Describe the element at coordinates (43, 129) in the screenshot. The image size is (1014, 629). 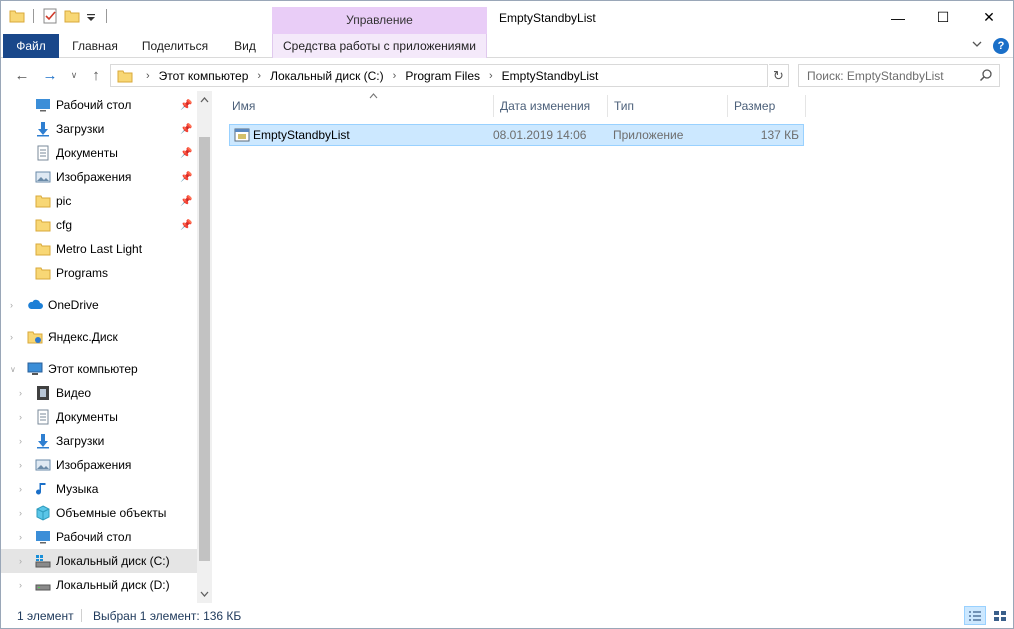
I see `downloads-icon` at that location.